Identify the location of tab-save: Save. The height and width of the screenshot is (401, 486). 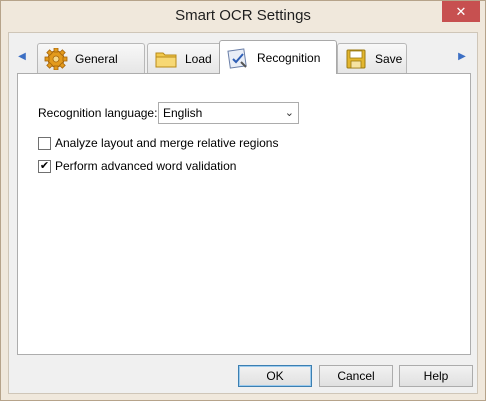
(372, 58).